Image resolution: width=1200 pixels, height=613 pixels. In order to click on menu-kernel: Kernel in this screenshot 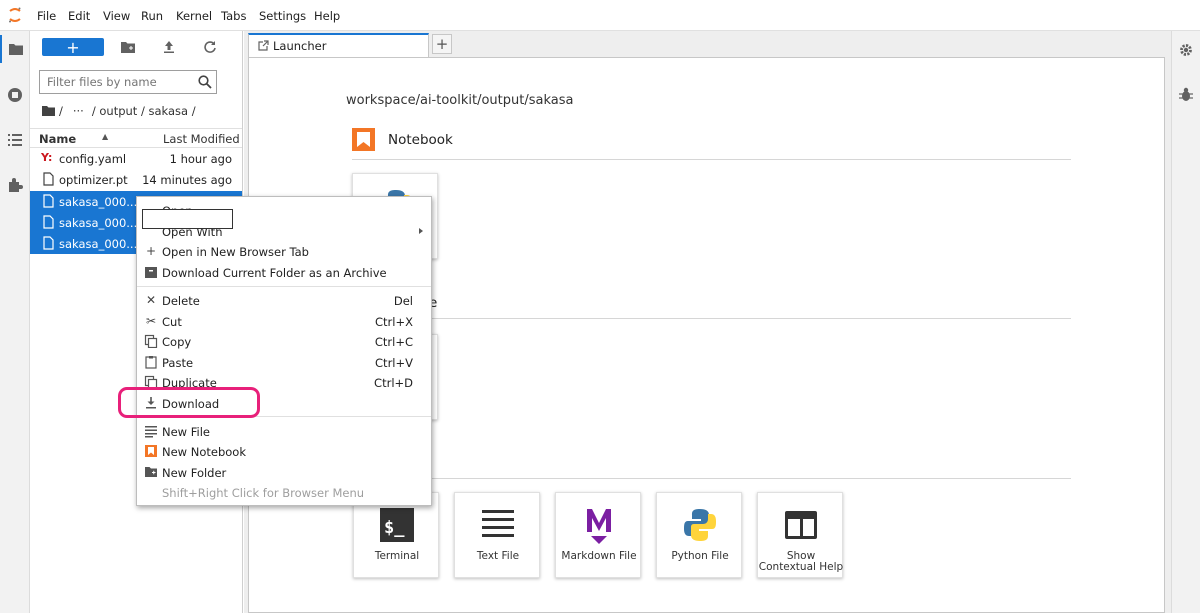, I will do `click(194, 16)`.